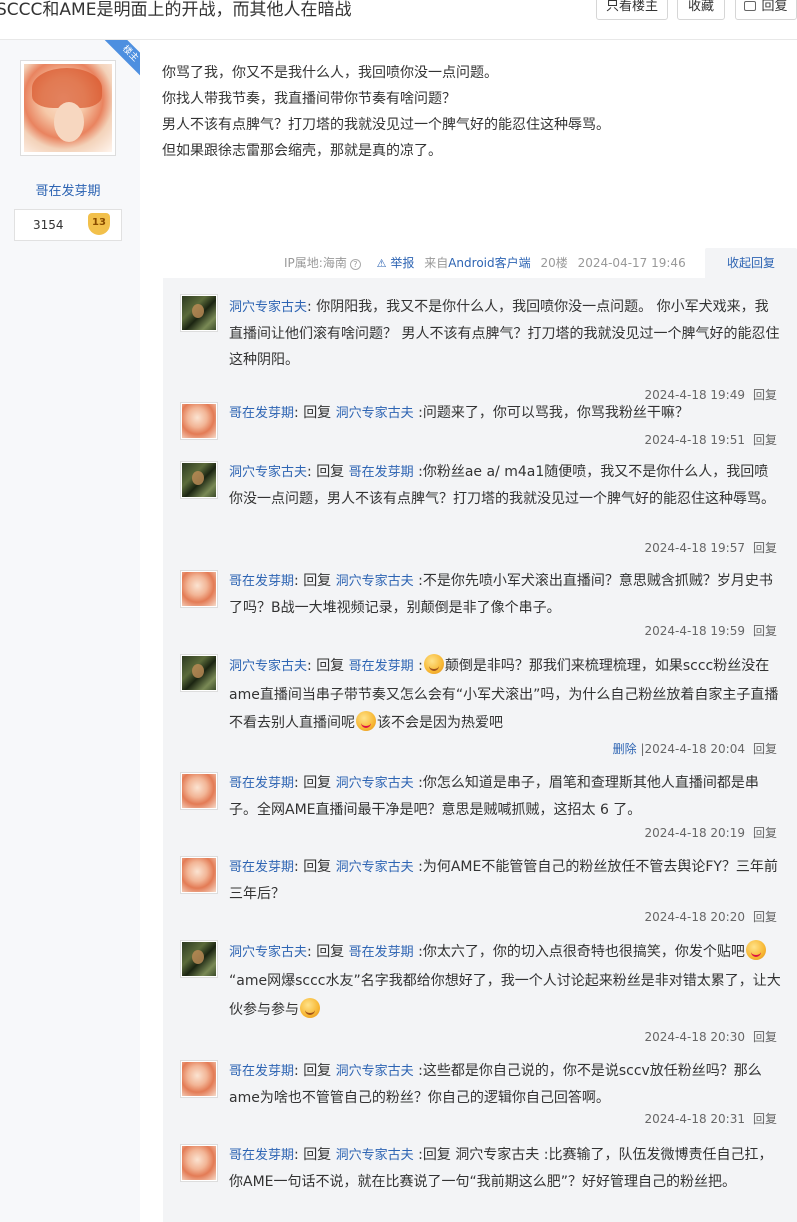 This screenshot has height=1222, width=797. I want to click on reply-time: 2024-4-18 19:59, so click(694, 631).